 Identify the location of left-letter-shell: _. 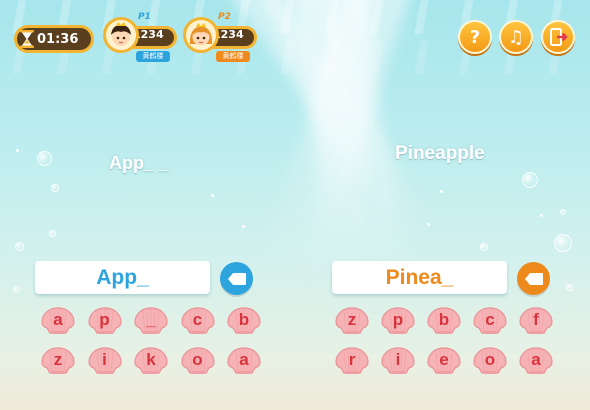
(151, 321).